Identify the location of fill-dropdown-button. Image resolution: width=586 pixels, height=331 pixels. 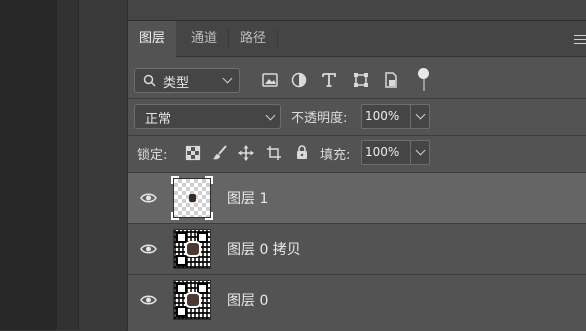
(420, 152).